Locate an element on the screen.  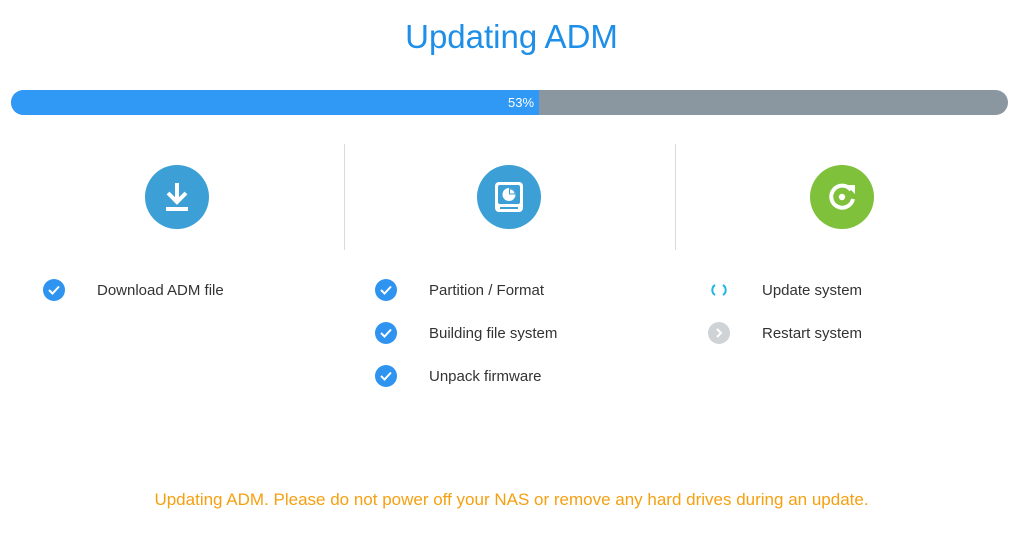
refresh-icon is located at coordinates (842, 197).